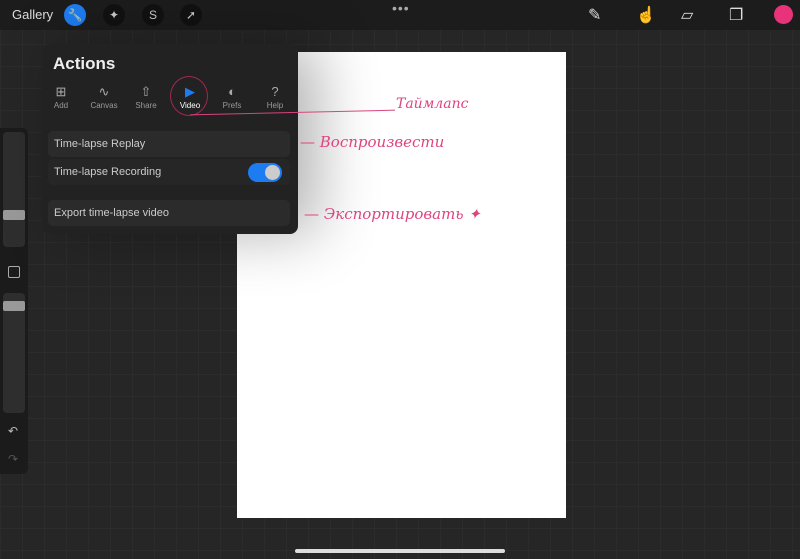 This screenshot has width=800, height=559. I want to click on brush-icon: ✎, so click(594, 15).